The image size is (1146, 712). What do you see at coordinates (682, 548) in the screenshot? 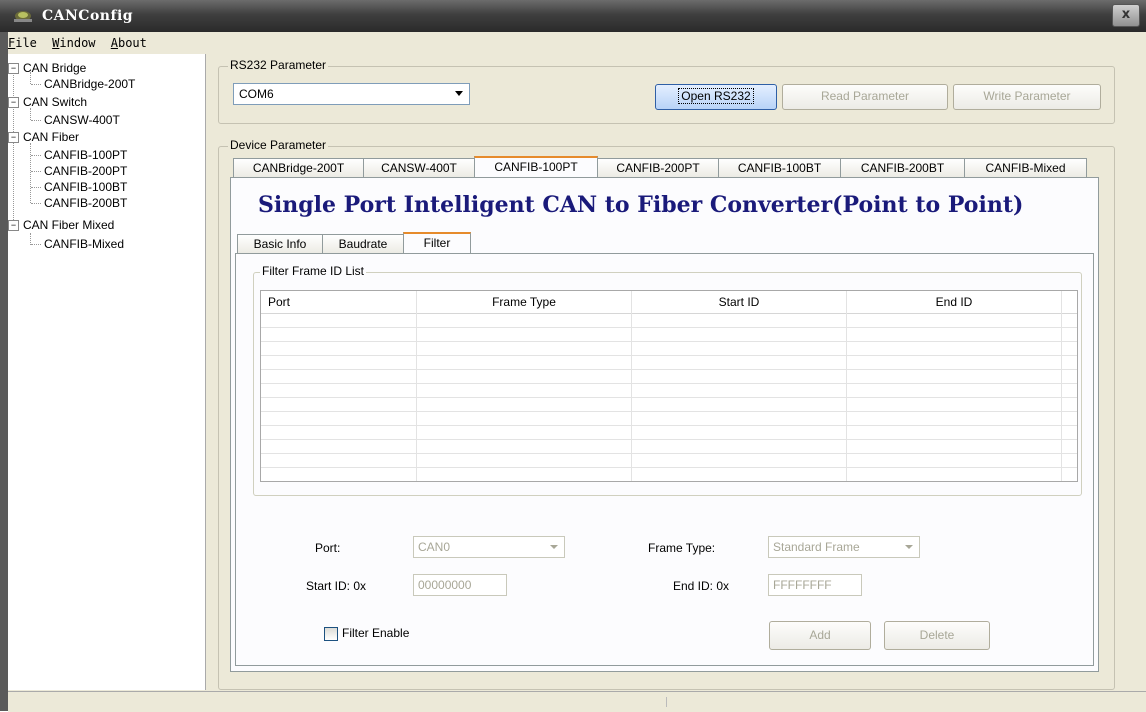
I see `frame-type-label: Frame Type:` at bounding box center [682, 548].